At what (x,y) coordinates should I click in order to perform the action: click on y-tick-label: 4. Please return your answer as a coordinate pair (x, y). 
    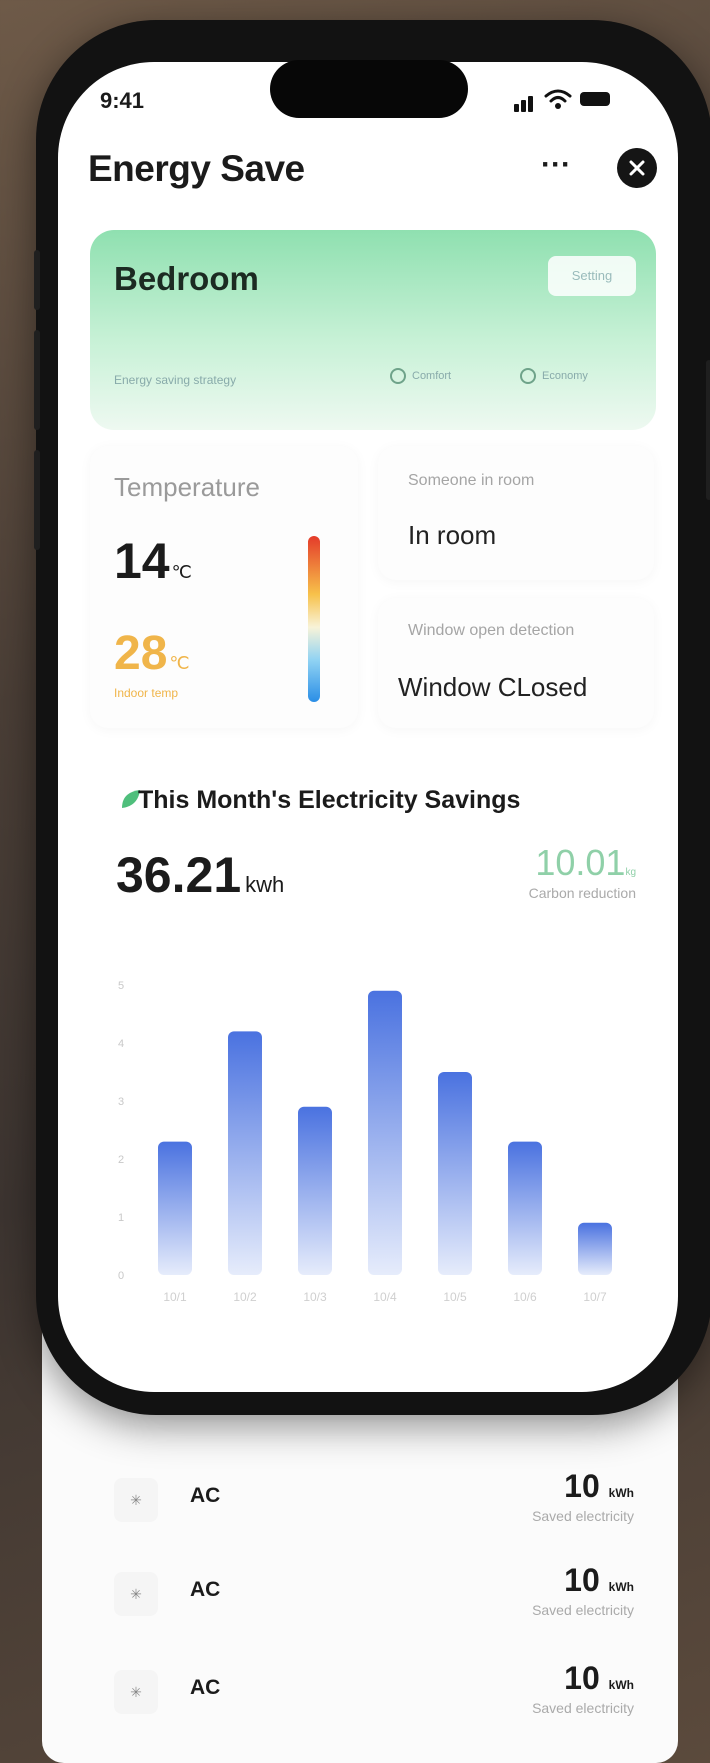
    Looking at the image, I should click on (121, 1044).